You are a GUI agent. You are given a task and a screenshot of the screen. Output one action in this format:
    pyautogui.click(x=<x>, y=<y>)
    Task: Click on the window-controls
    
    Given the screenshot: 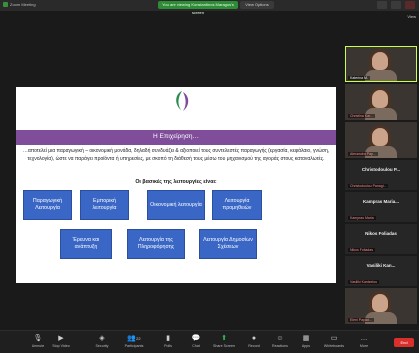 What is the action you would take?
    pyautogui.click(x=396, y=5)
    